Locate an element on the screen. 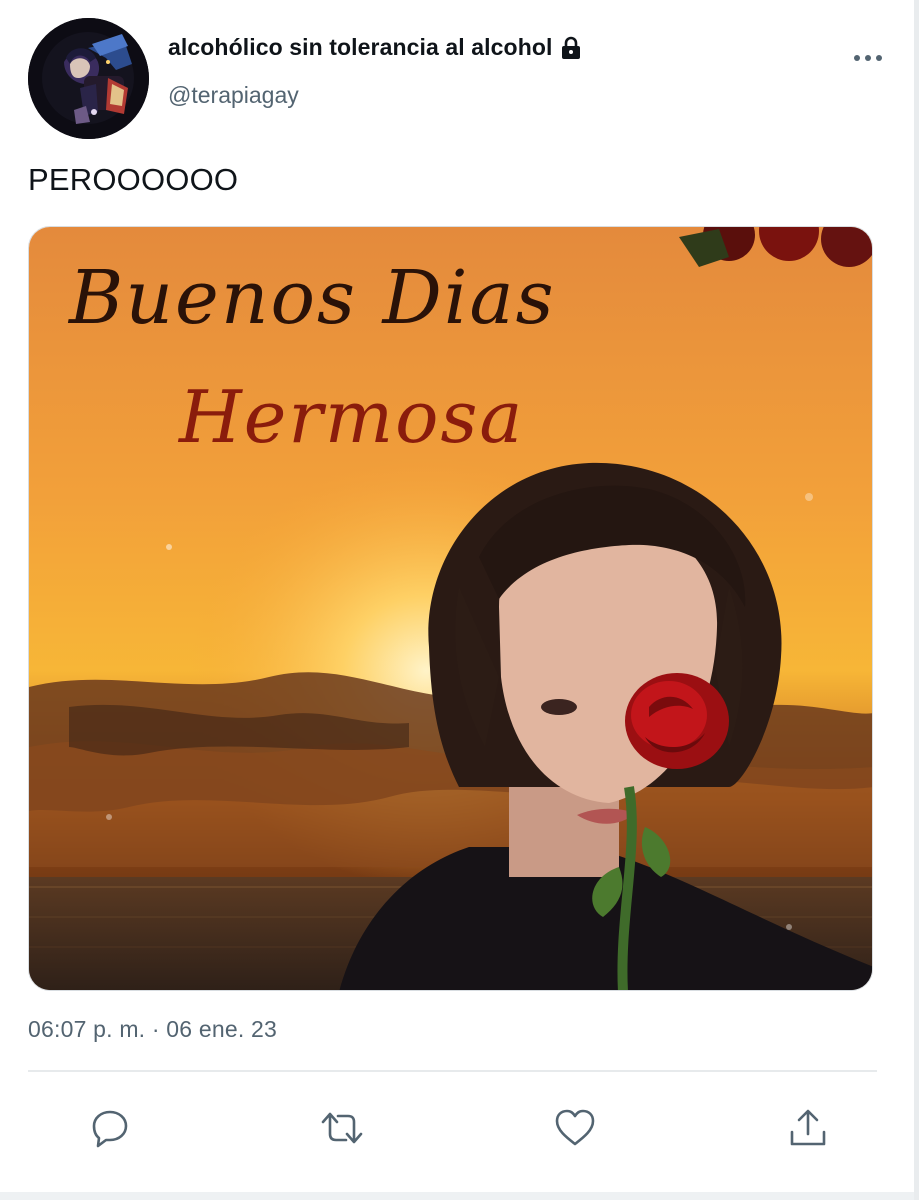 The width and height of the screenshot is (919, 1200). reply-button is located at coordinates (110, 1128).